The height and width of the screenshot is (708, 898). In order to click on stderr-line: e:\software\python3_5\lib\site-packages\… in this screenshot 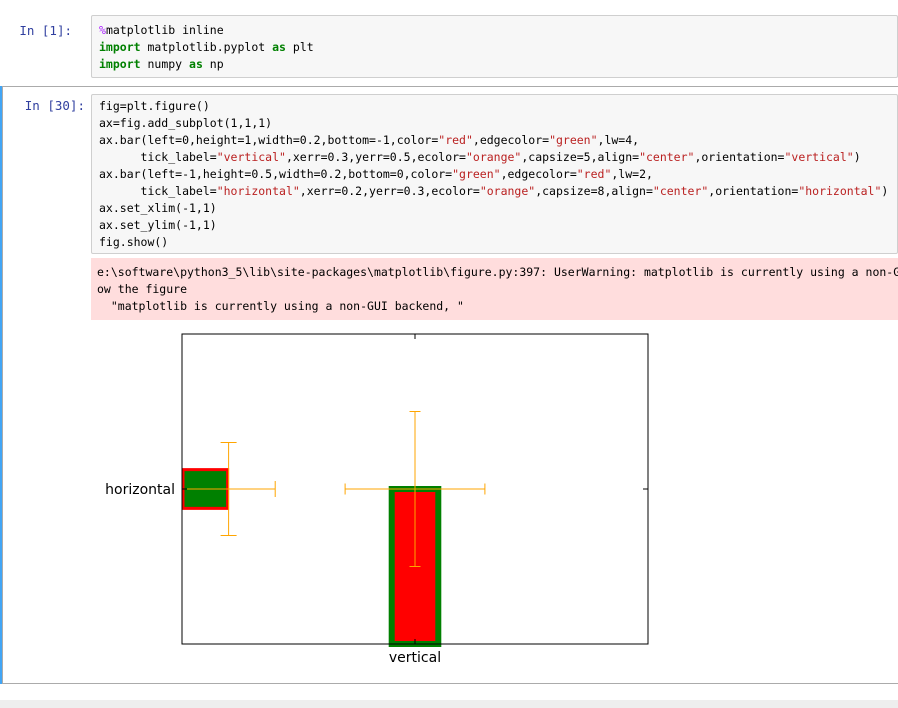, I will do `click(497, 272)`.